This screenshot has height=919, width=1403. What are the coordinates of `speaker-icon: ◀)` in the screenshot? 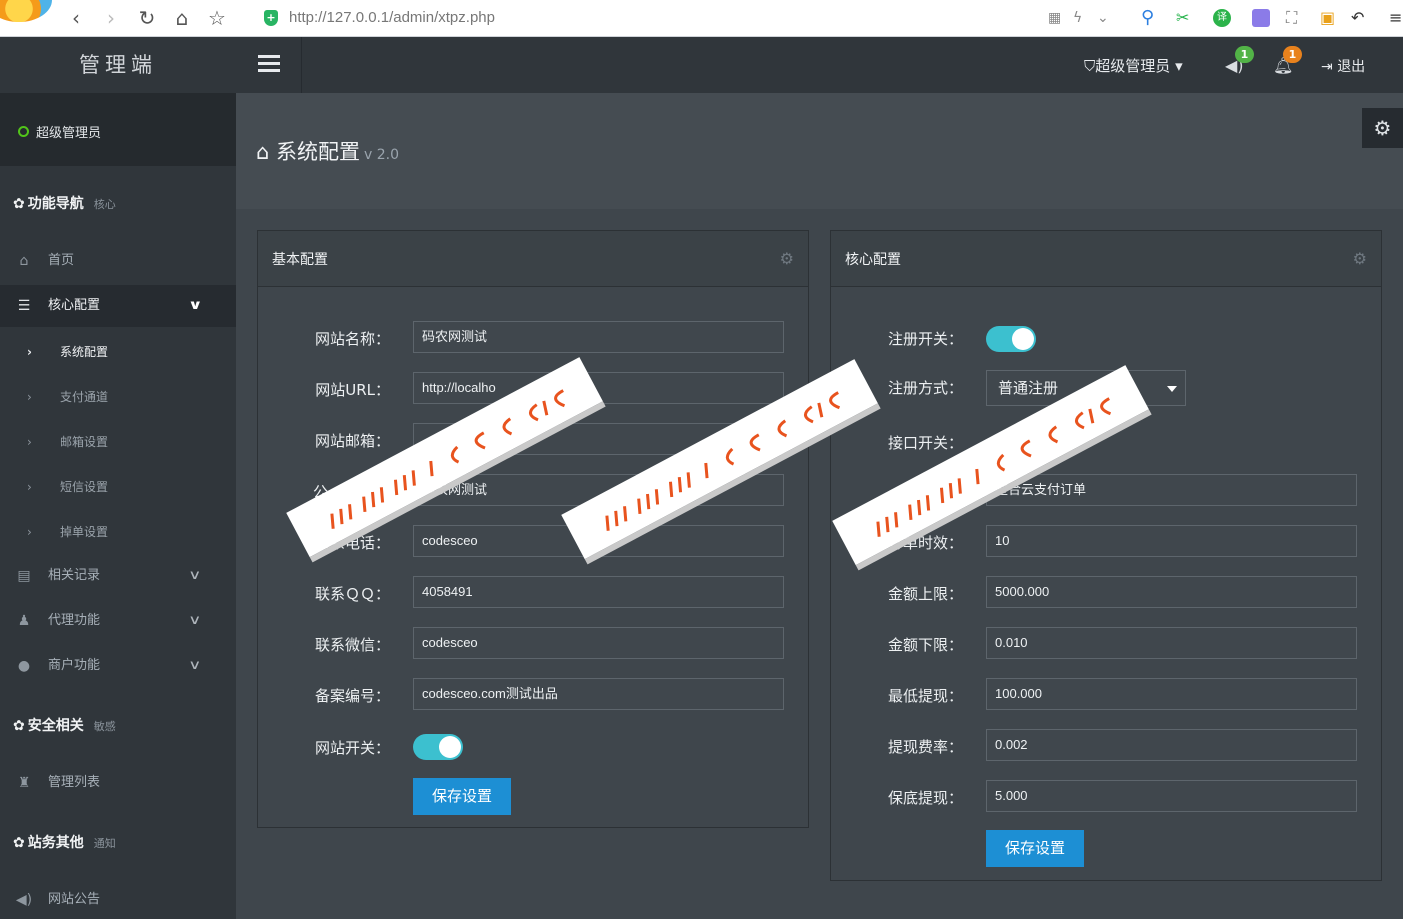 It's located at (24, 900).